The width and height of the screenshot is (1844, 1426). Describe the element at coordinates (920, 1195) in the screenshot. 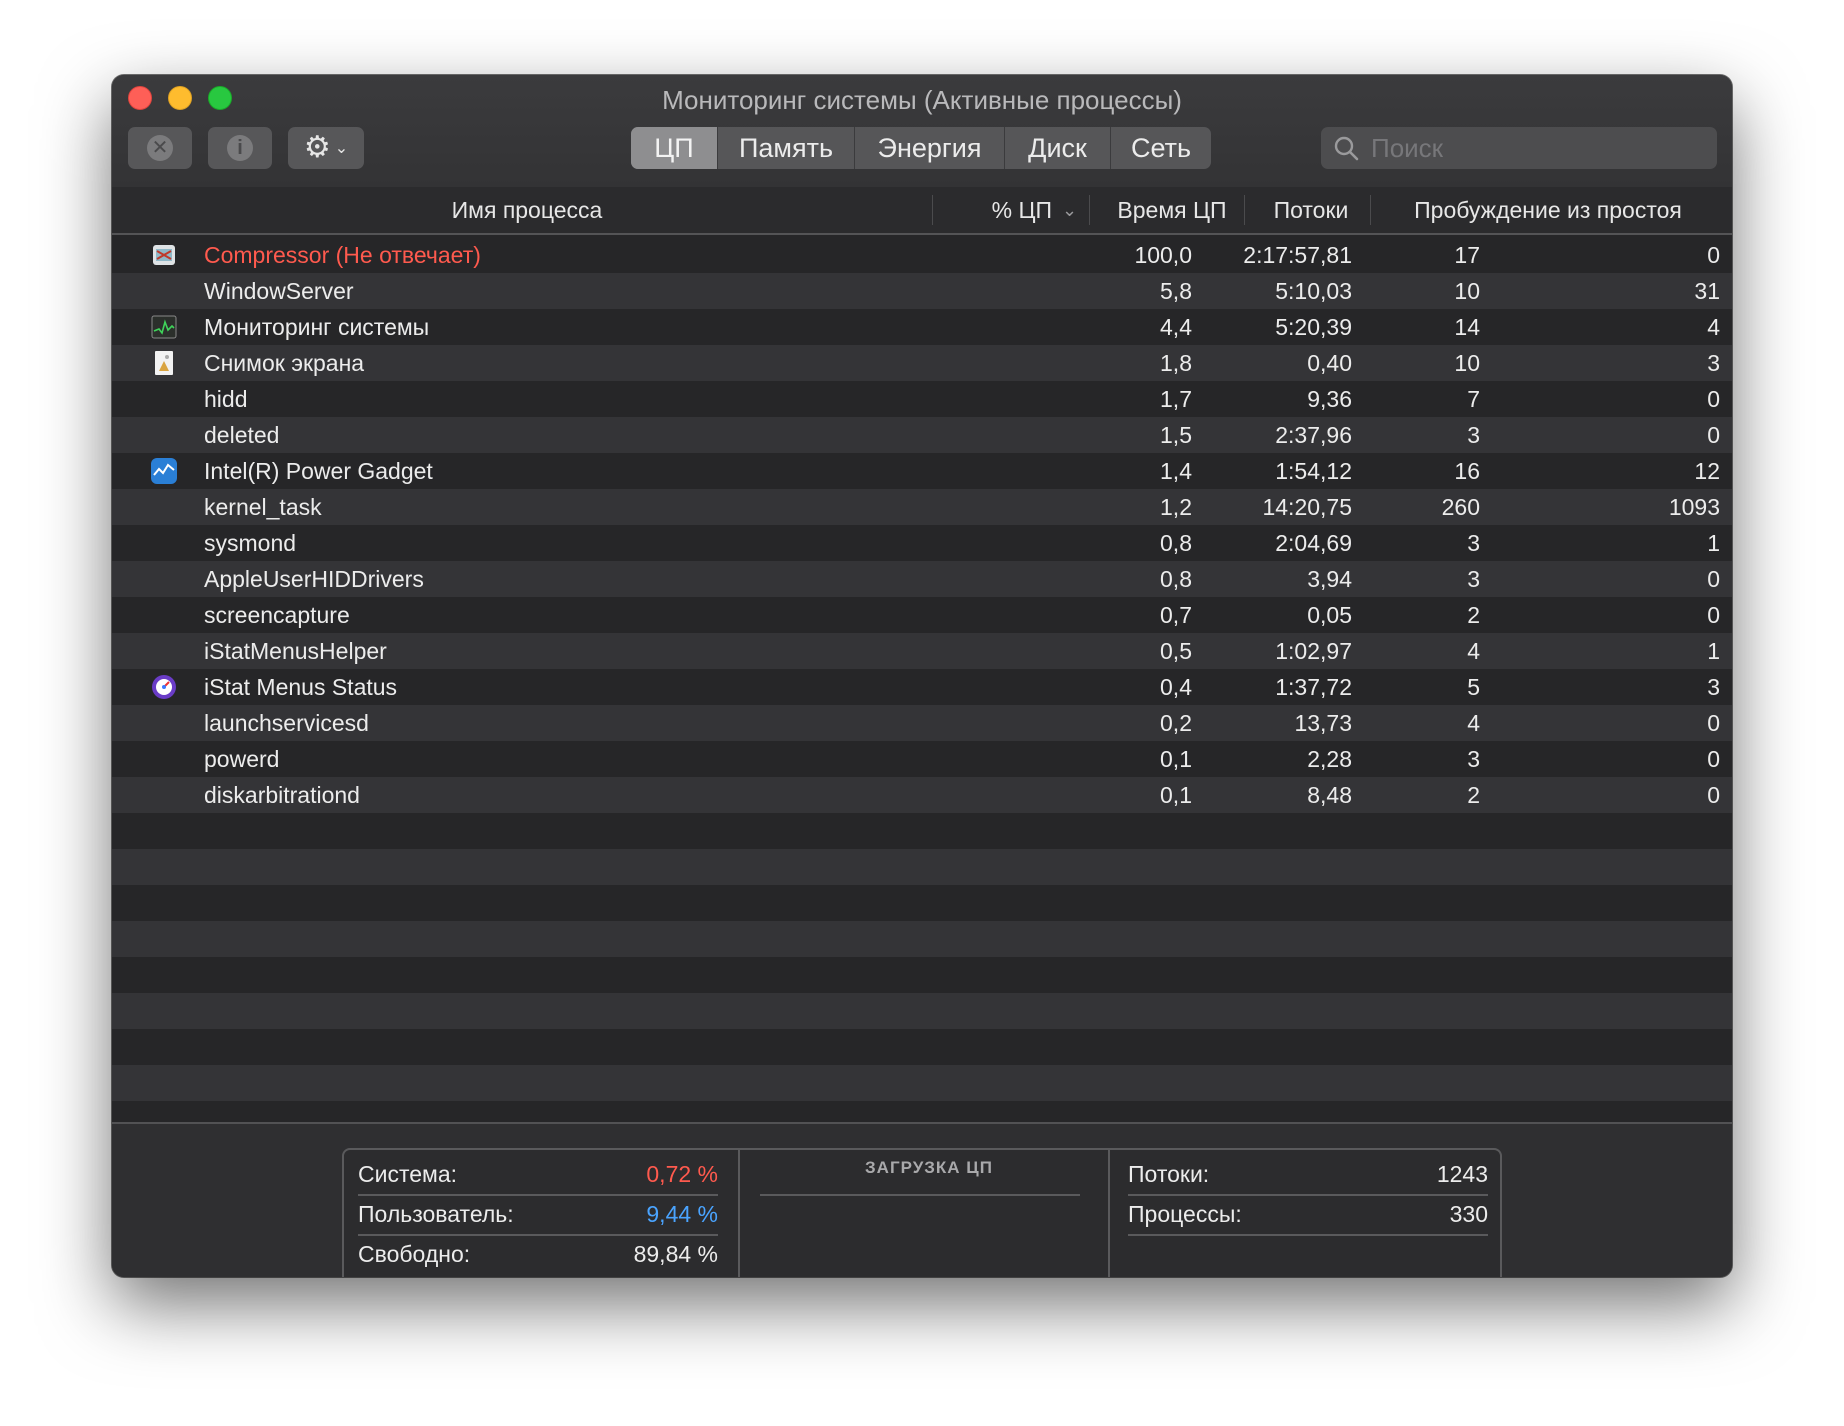

I see `divider` at that location.